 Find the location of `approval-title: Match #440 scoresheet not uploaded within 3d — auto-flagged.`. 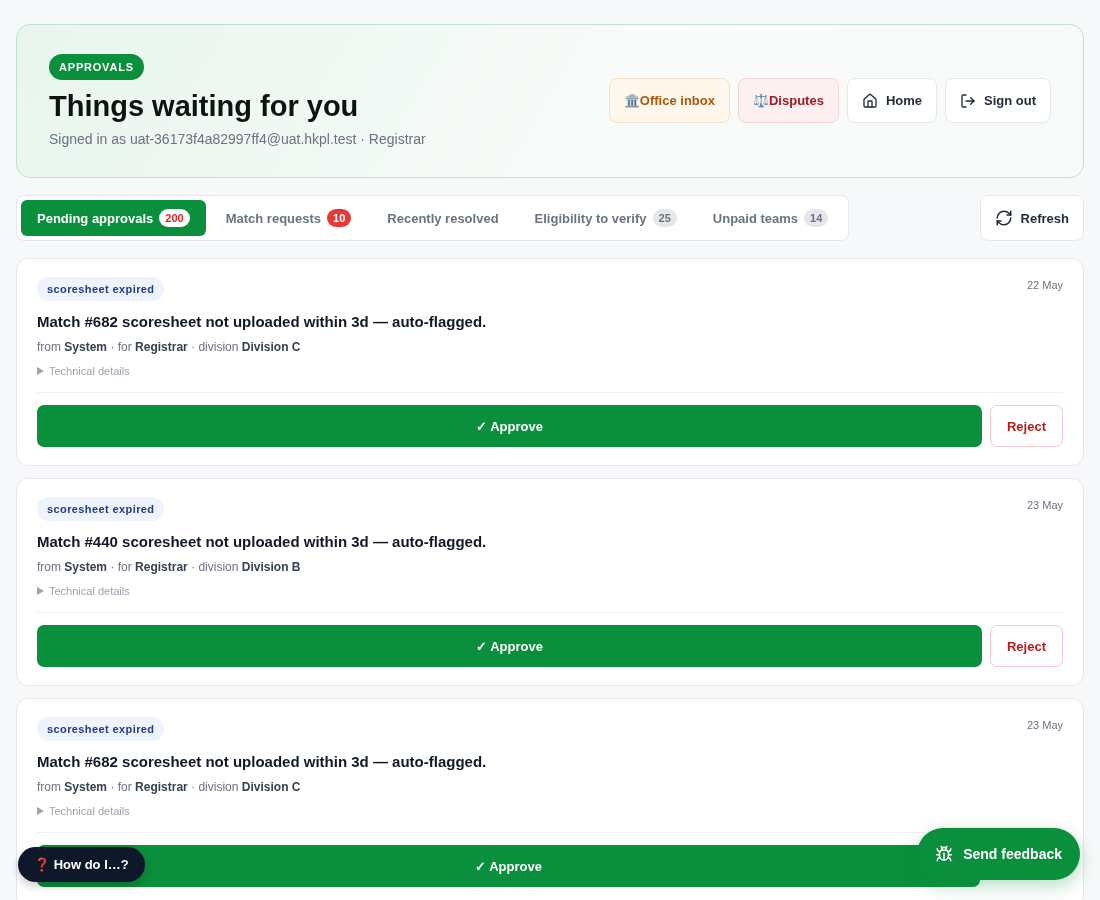

approval-title: Match #440 scoresheet not uploaded within 3d — auto-flagged. is located at coordinates (262, 541).